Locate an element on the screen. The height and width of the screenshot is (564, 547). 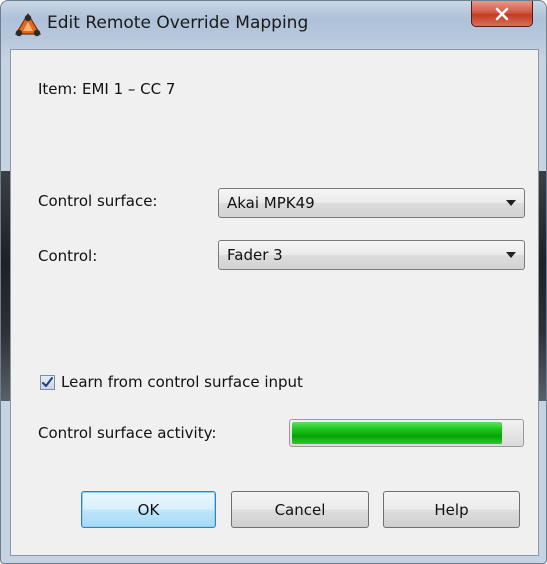
activity-meter-fill is located at coordinates (397, 433).